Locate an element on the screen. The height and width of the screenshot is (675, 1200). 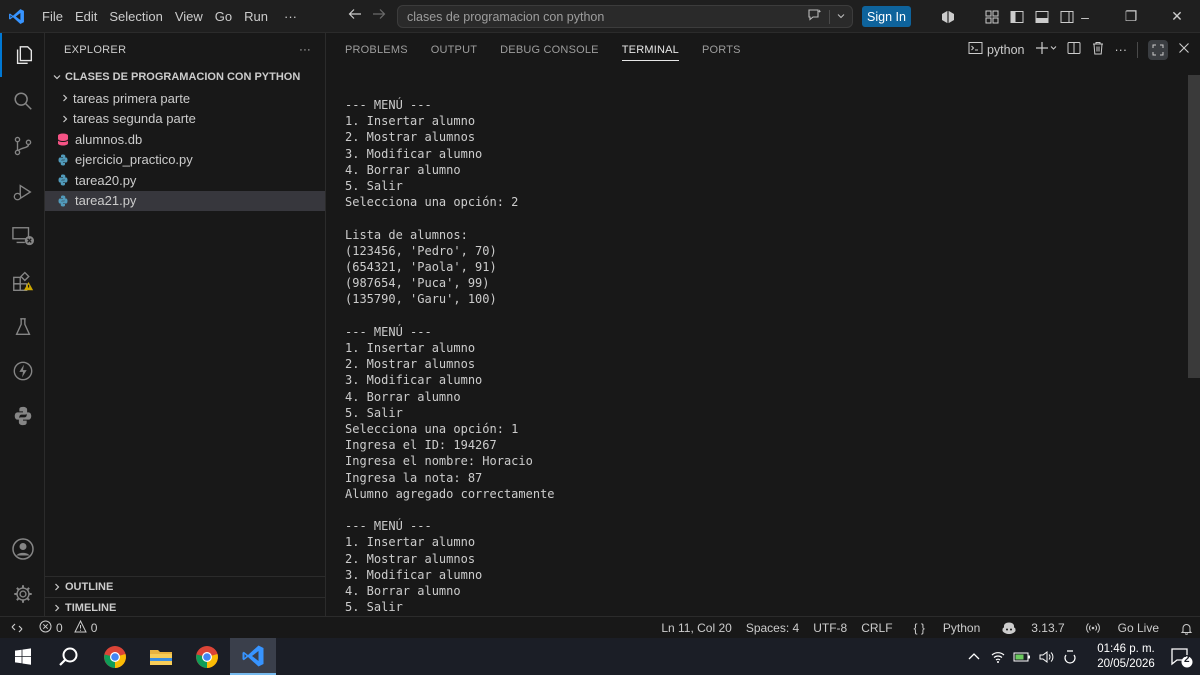
menu-file: File is located at coordinates (52, 16).